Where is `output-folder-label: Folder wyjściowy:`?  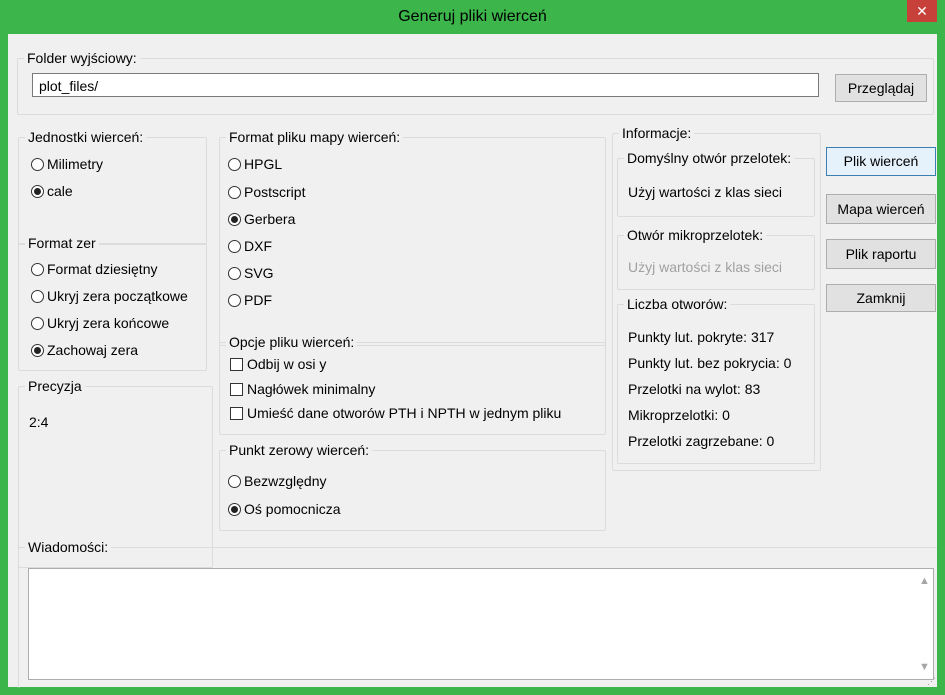 output-folder-label: Folder wyjściowy: is located at coordinates (82, 58).